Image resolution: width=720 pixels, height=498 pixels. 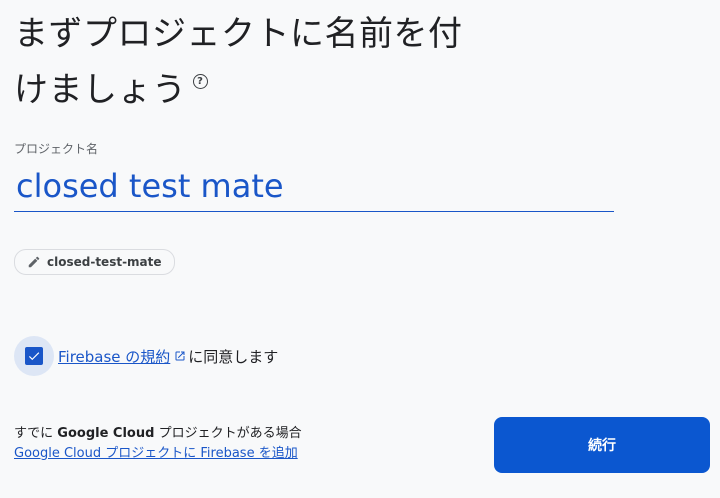 What do you see at coordinates (200, 81) in the screenshot?
I see `help-circle-icon: ?` at bounding box center [200, 81].